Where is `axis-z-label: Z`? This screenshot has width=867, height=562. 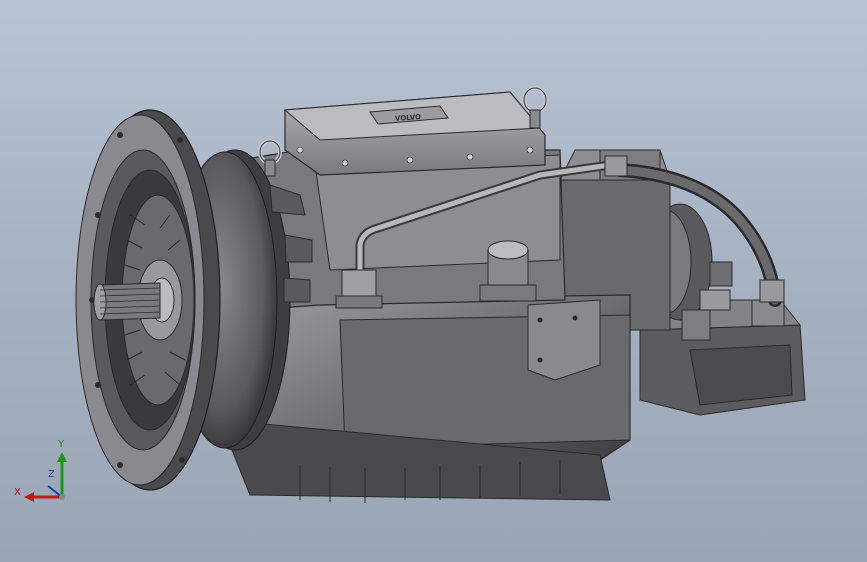
axis-z-label: Z is located at coordinates (51, 474).